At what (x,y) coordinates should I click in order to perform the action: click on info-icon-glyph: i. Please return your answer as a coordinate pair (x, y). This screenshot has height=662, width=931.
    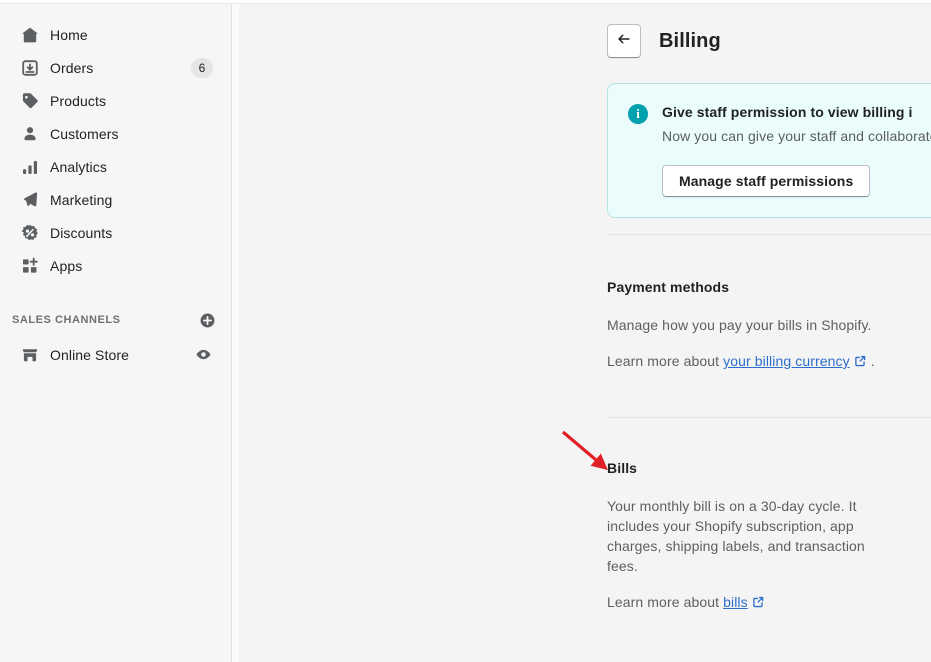
    Looking at the image, I should click on (638, 114).